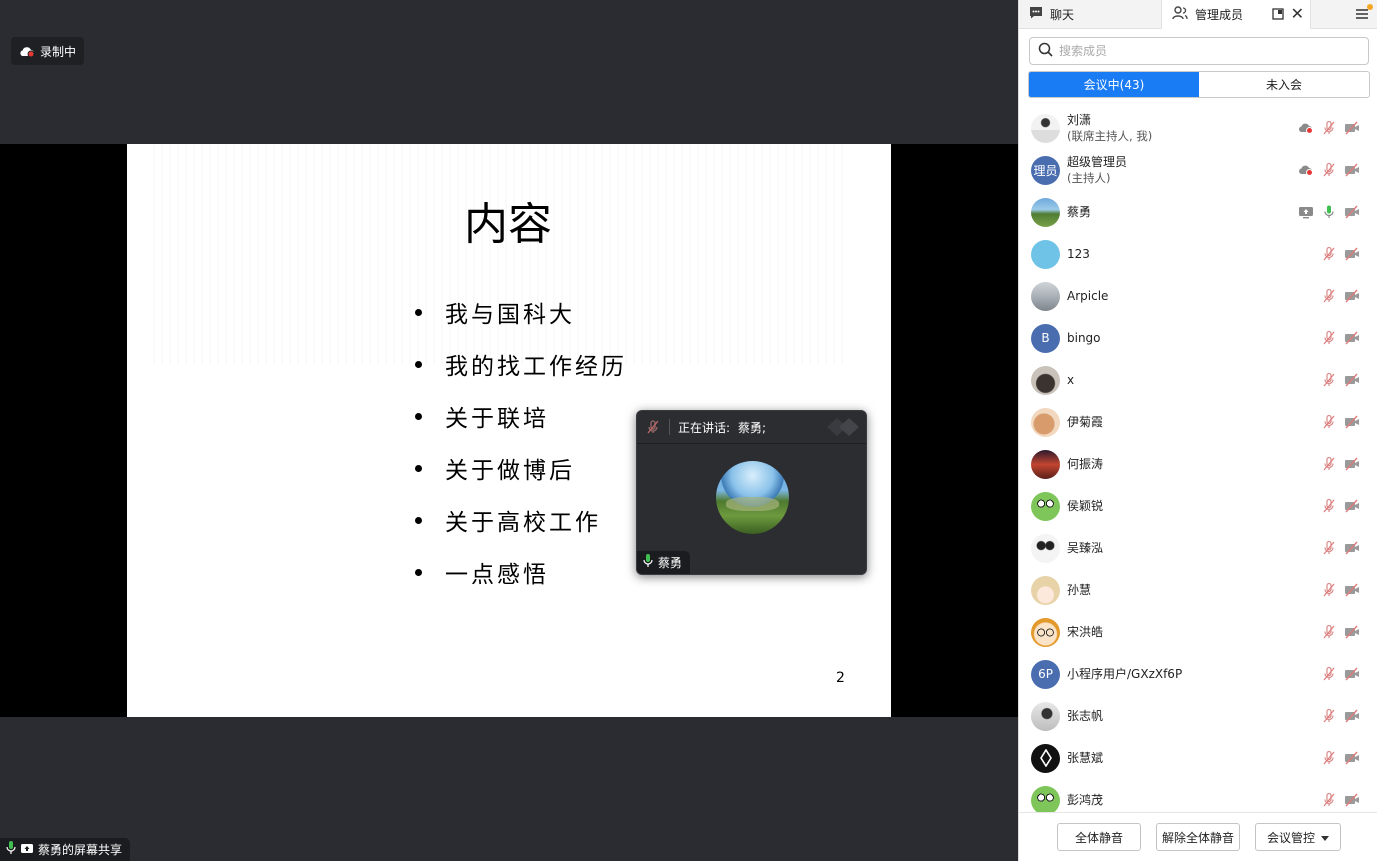  What do you see at coordinates (1114, 84) in the screenshot?
I see `segment-in-meeting: 会议中(43)` at bounding box center [1114, 84].